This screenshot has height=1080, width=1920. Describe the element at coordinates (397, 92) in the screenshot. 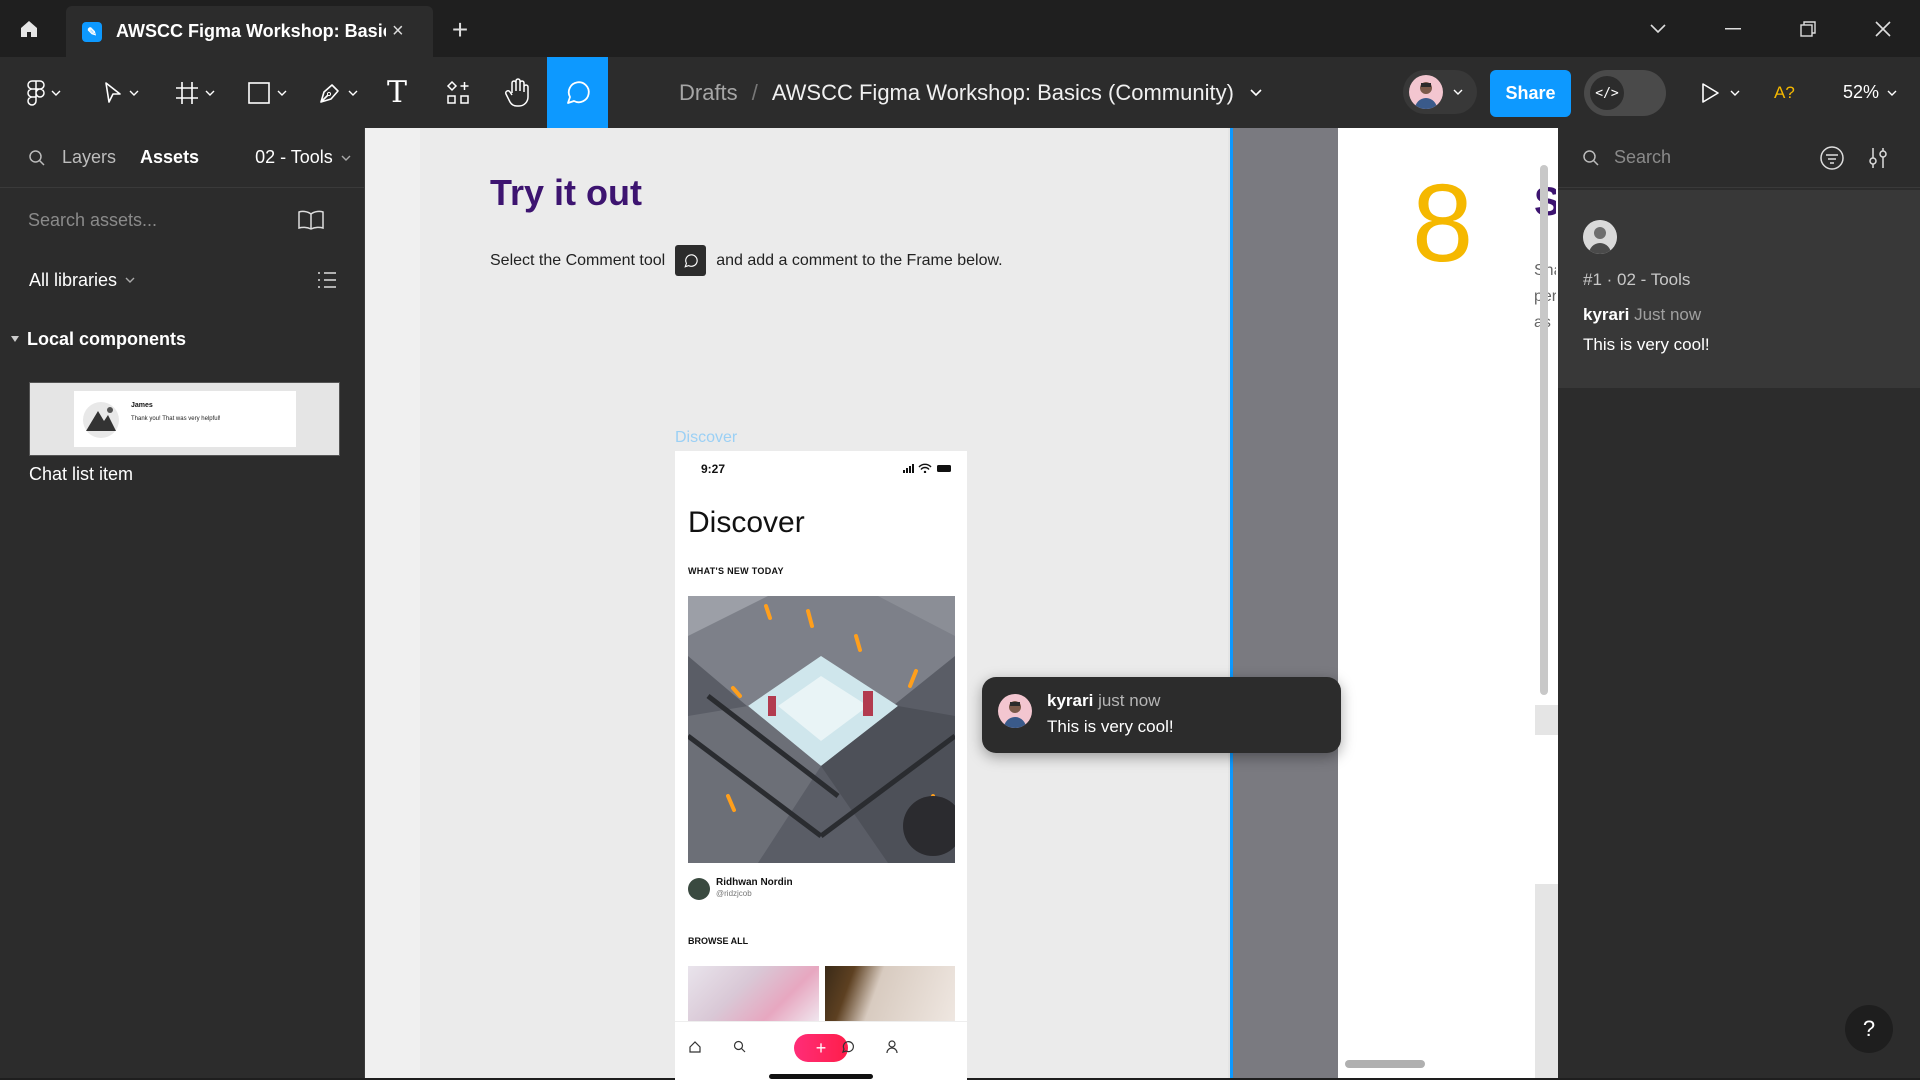

I see `text-tool: T` at that location.